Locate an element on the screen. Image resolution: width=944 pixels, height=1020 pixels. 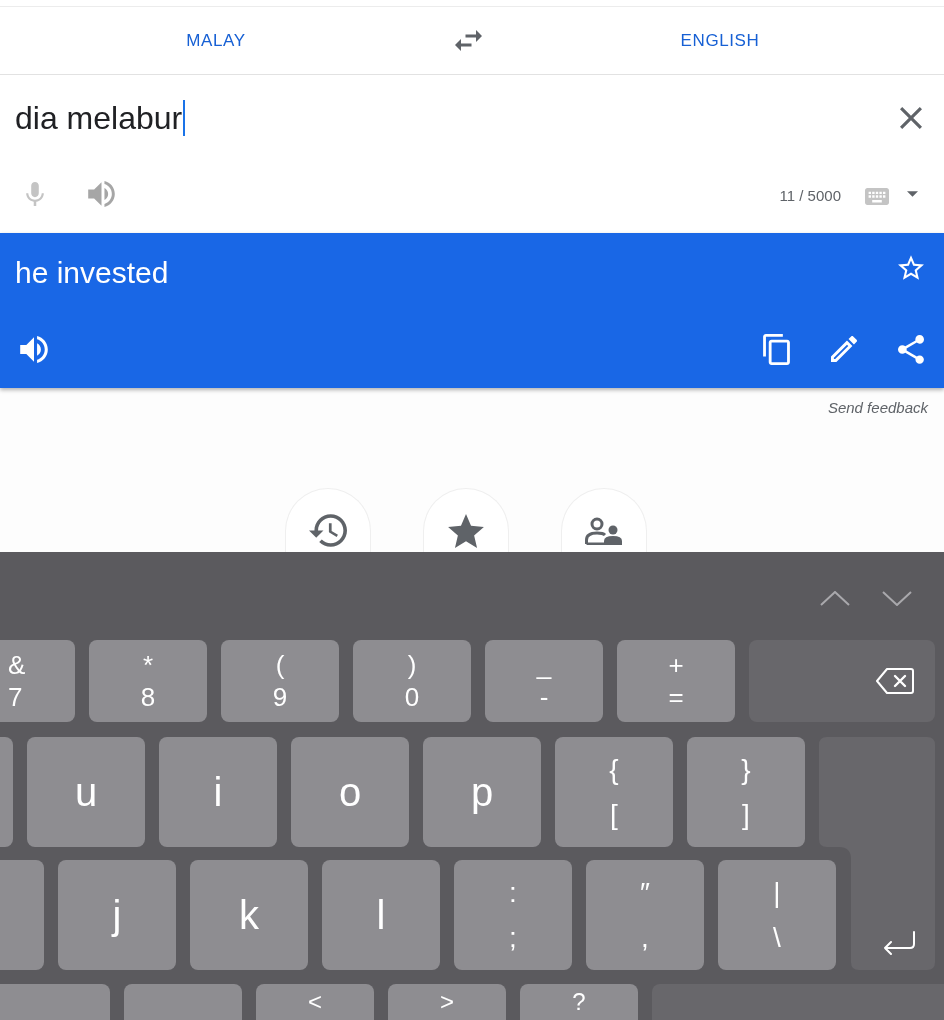
translation-text: he invested is located at coordinates (92, 273).